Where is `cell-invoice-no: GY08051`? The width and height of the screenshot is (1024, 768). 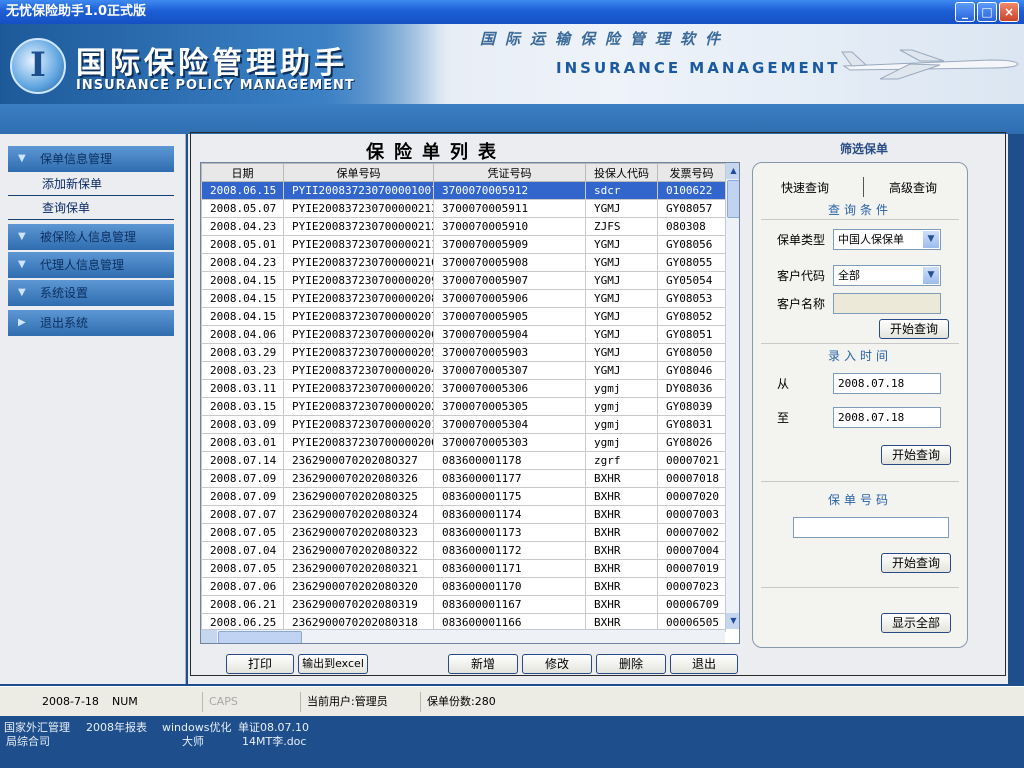 cell-invoice-no: GY08051 is located at coordinates (691, 334).